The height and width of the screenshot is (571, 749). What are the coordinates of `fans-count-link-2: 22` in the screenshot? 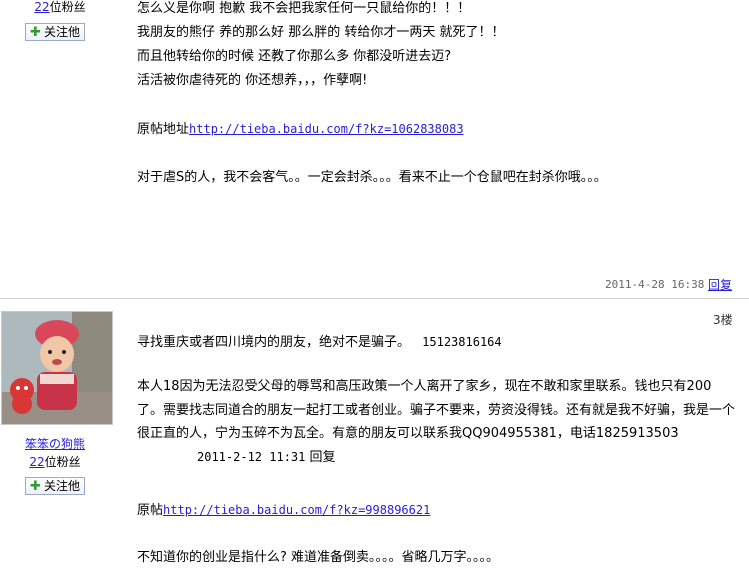 It's located at (36, 462).